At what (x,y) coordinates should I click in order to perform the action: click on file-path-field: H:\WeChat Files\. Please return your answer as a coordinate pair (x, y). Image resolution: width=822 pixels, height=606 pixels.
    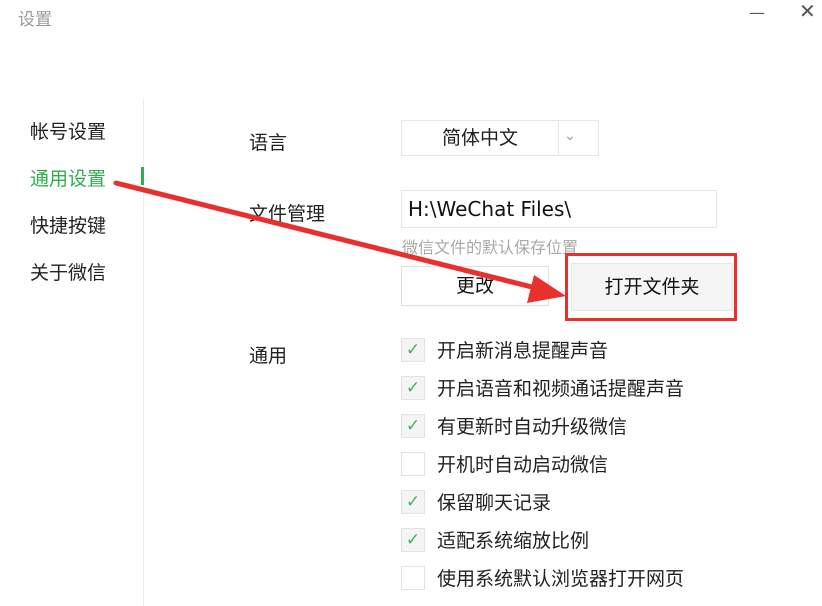
    Looking at the image, I should click on (559, 209).